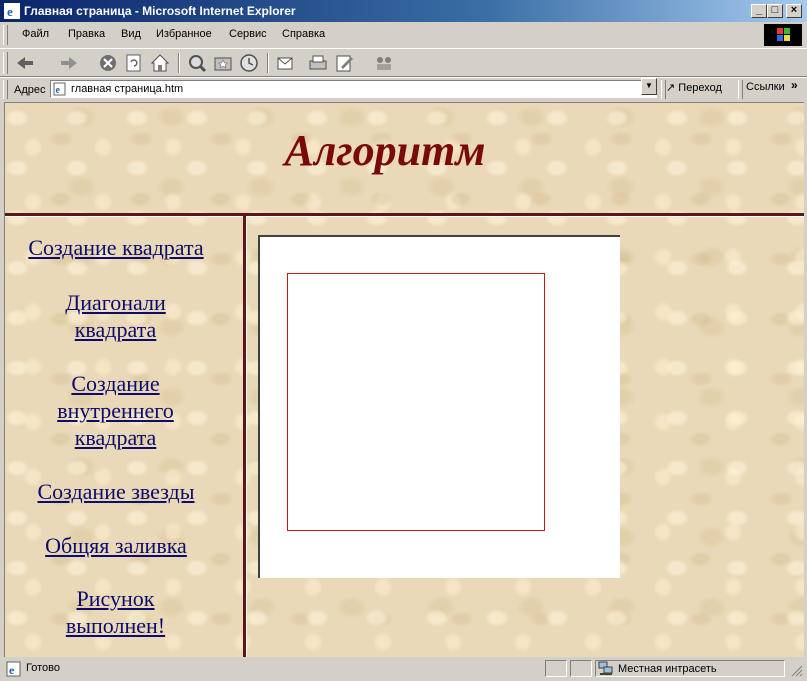 This screenshot has width=807, height=681. I want to click on address-label: Адрес, so click(30, 90).